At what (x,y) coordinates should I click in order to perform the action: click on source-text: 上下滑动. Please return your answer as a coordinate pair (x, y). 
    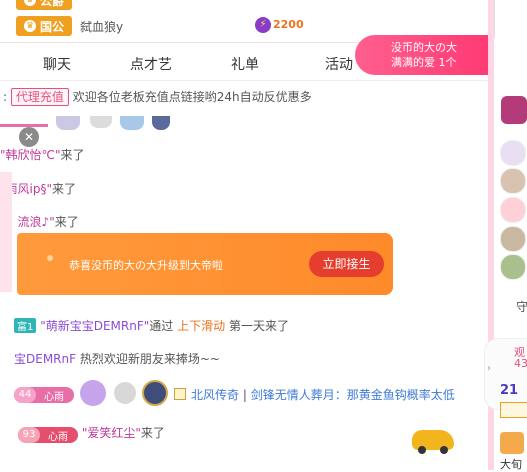
    Looking at the image, I should click on (201, 326).